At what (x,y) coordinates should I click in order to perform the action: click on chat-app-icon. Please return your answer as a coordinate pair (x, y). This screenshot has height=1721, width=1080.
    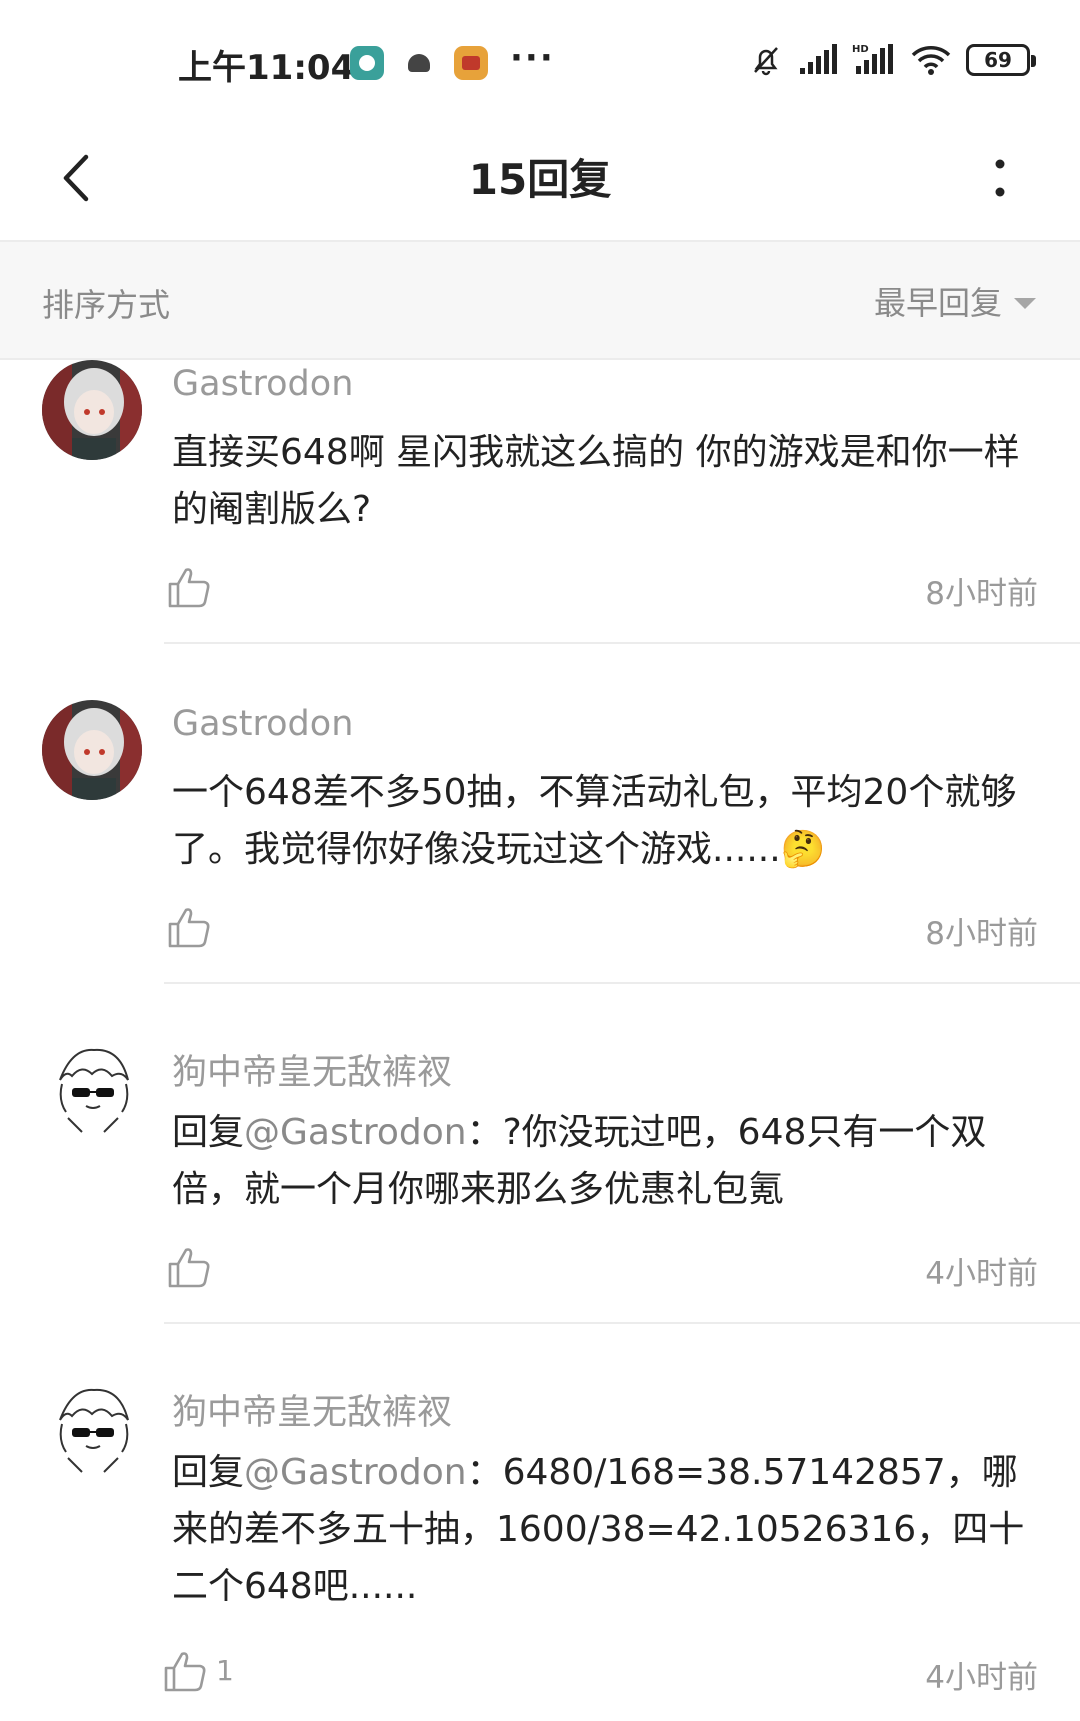
    Looking at the image, I should click on (471, 63).